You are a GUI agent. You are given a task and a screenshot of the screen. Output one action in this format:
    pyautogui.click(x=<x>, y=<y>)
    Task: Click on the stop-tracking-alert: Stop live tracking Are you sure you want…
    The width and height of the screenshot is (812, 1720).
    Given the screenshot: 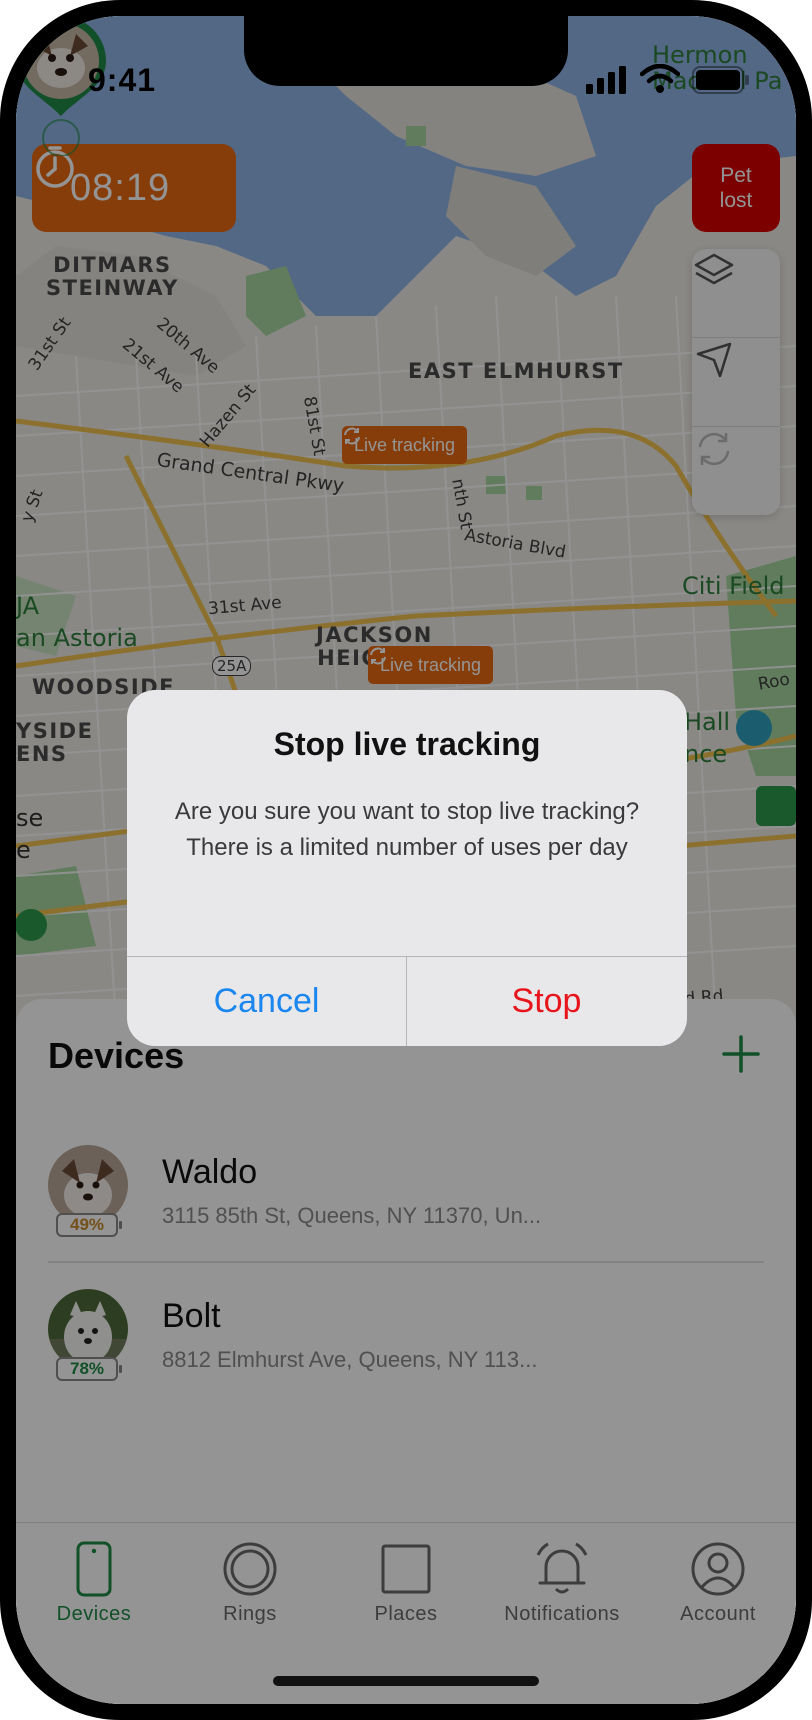 What is the action you would take?
    pyautogui.click(x=407, y=868)
    